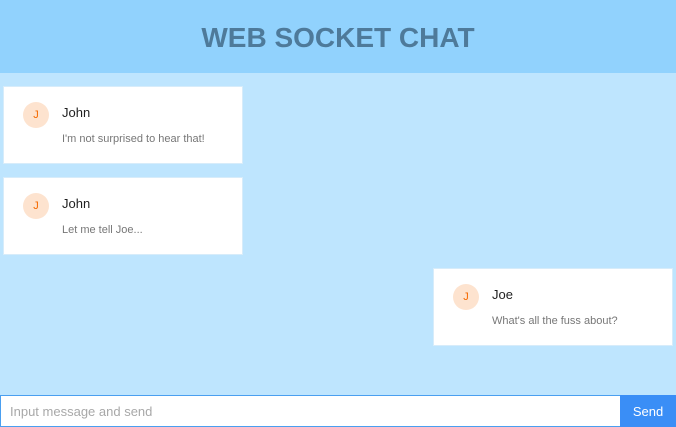 This screenshot has width=676, height=427. I want to click on message-composer: Send, so click(338, 411).